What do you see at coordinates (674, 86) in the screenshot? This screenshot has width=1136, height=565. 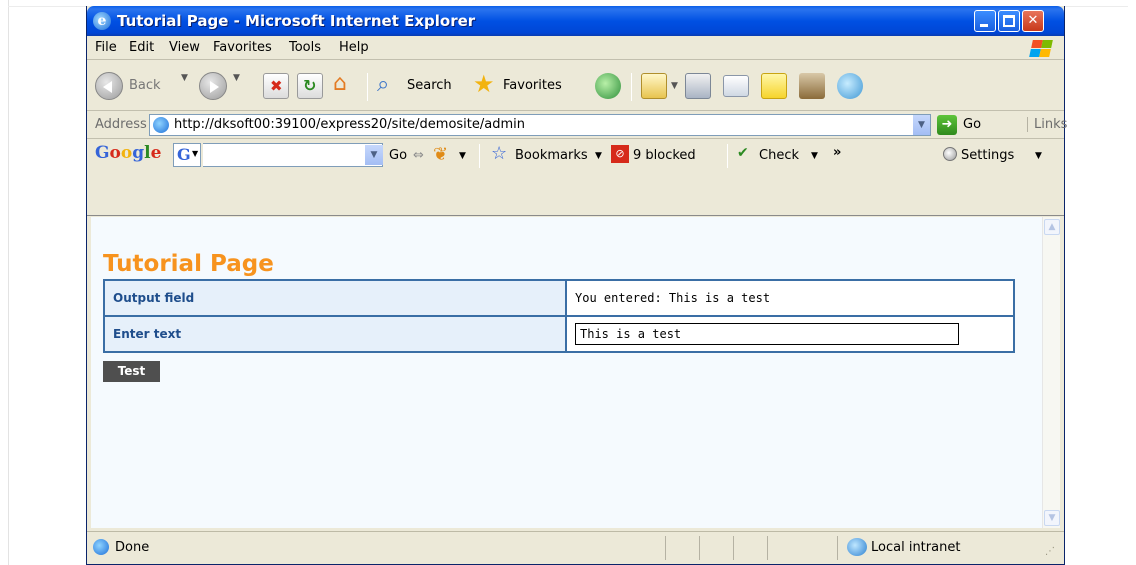 I see `mail-dropdown-icon: ▼` at bounding box center [674, 86].